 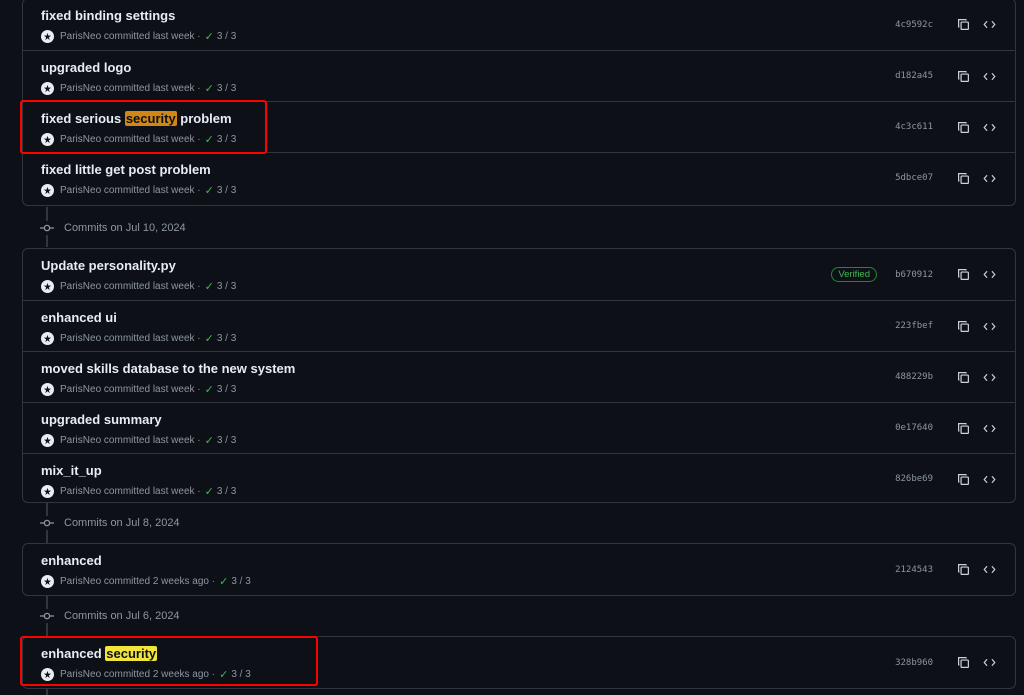 I want to click on commit-sha-link: 5dbce07, so click(x=913, y=178).